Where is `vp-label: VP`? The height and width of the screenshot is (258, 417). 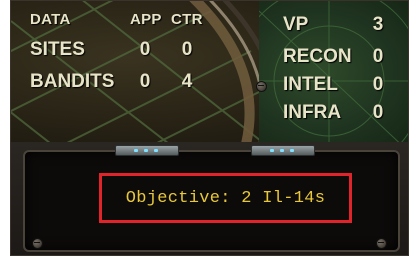 vp-label: VP is located at coordinates (296, 24).